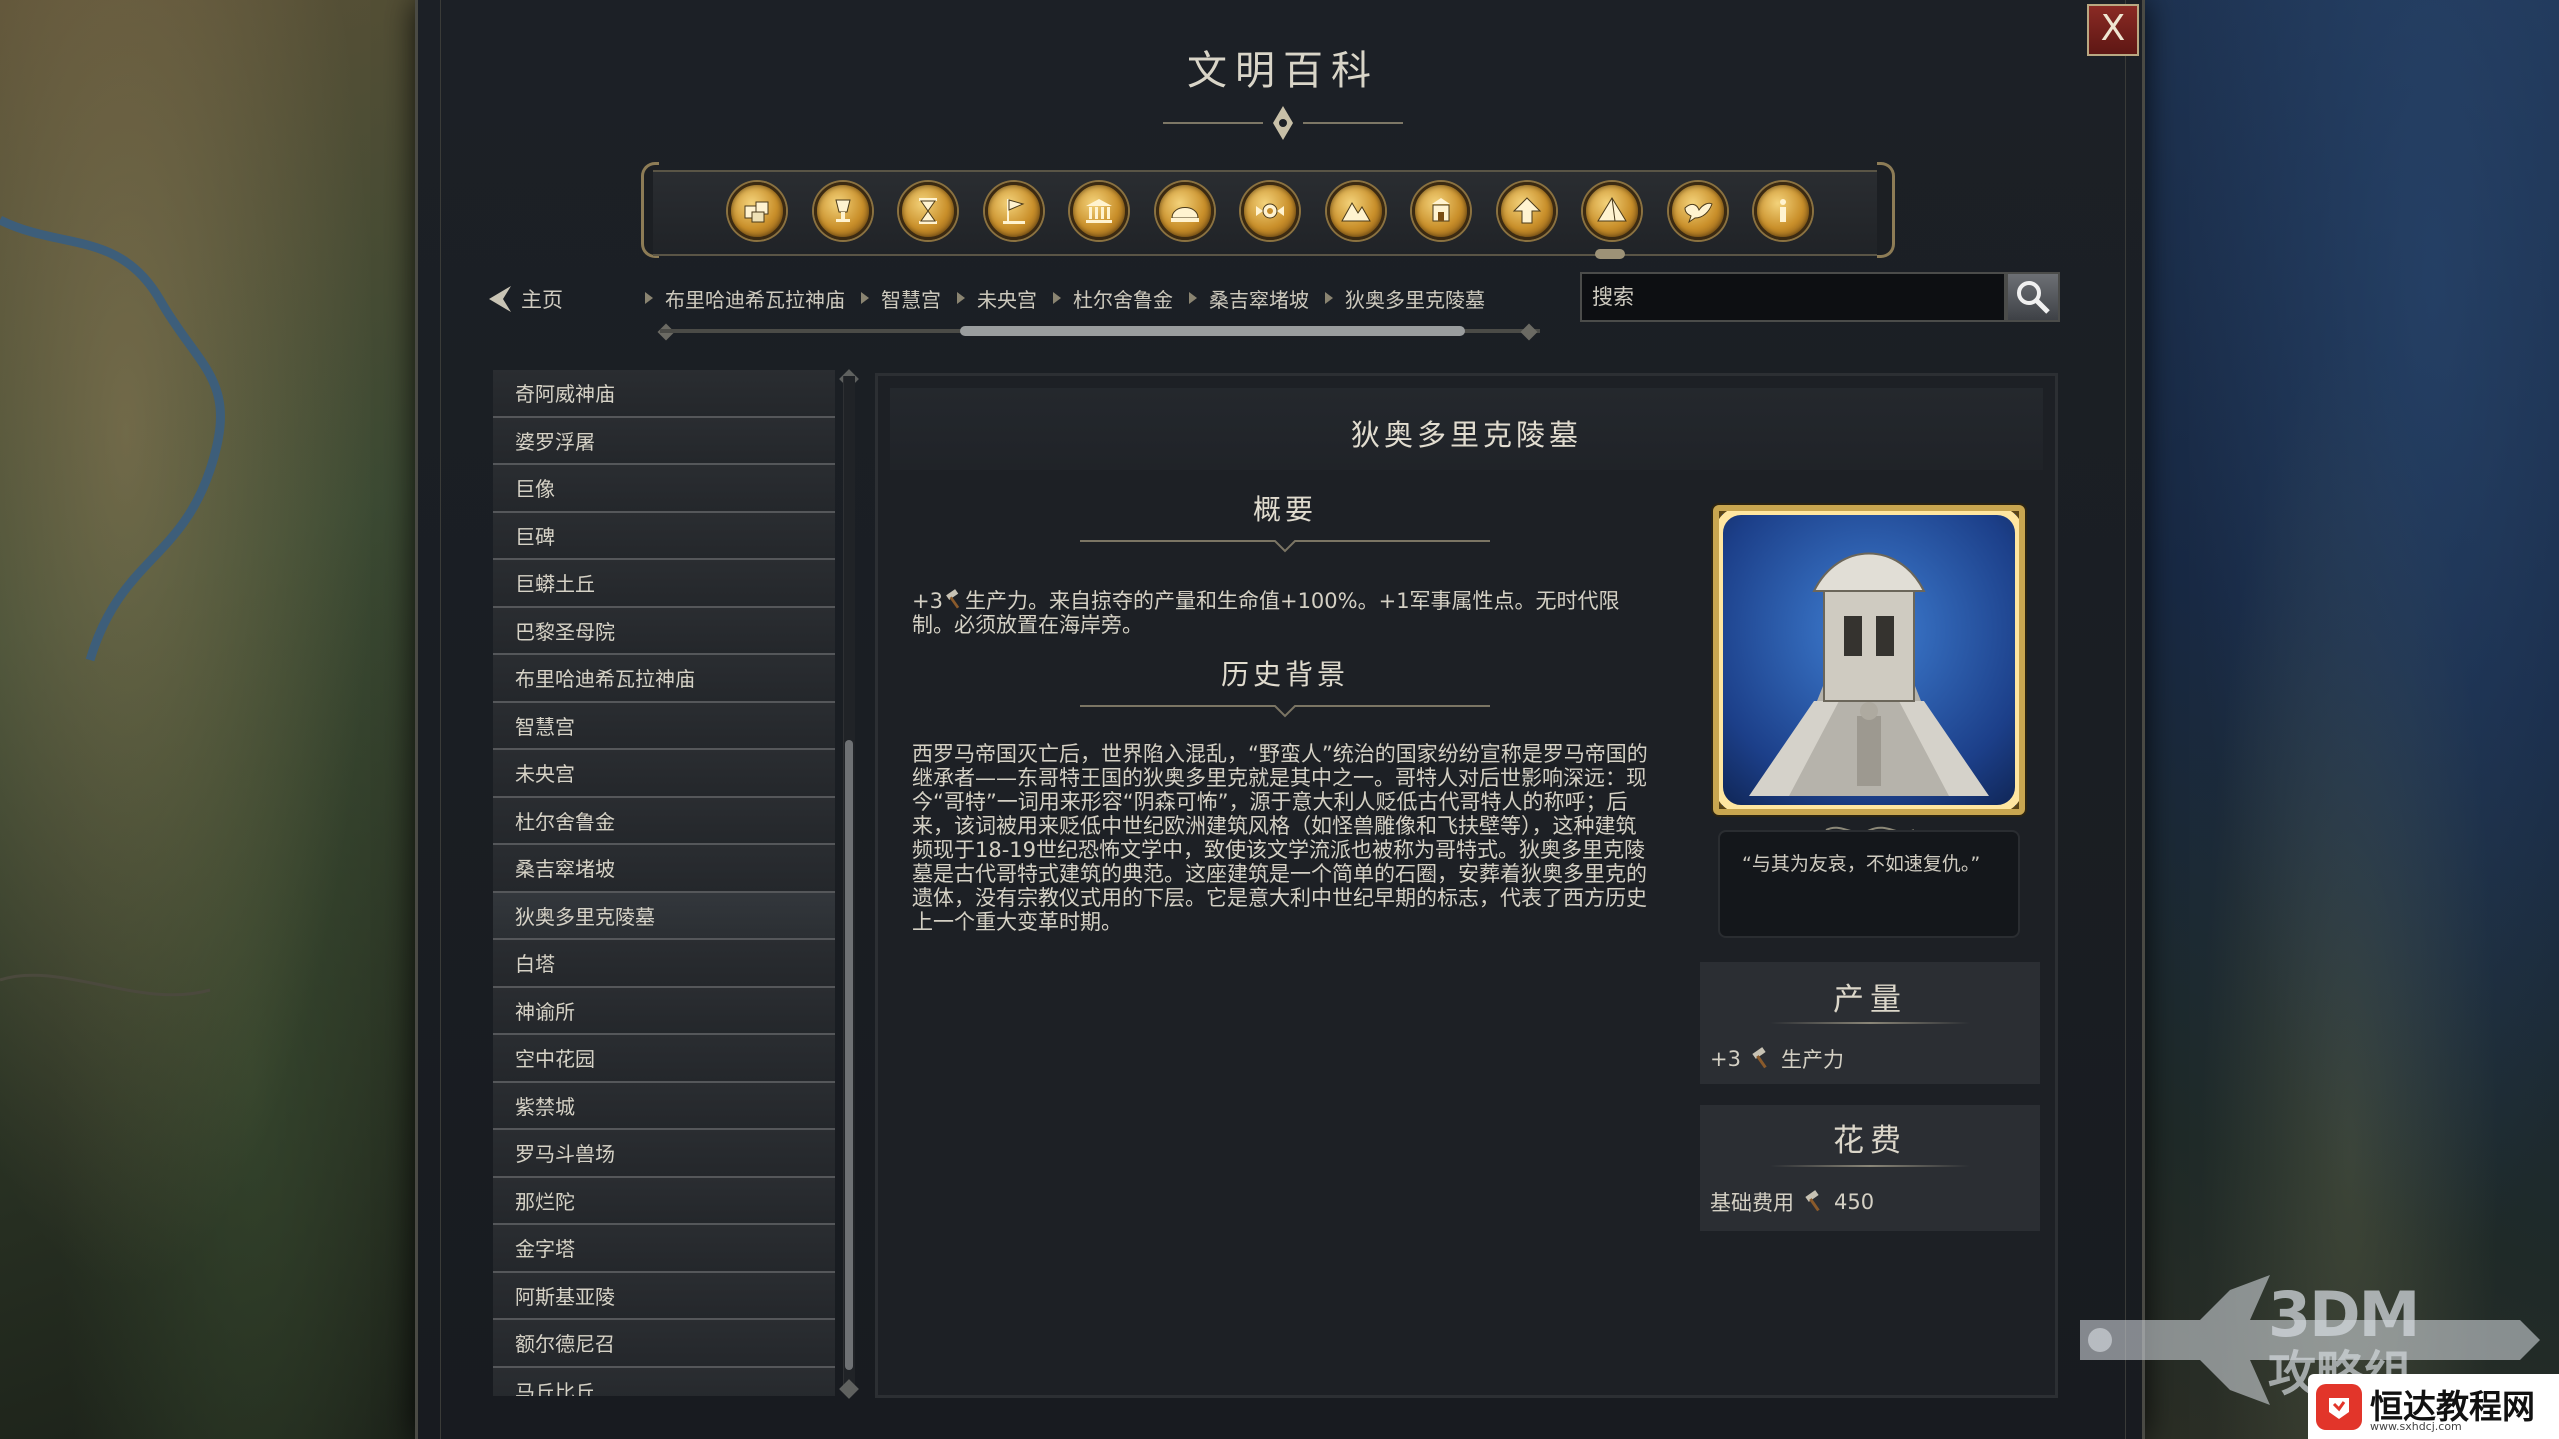 Image resolution: width=2559 pixels, height=1439 pixels. I want to click on hourglass-icon, so click(928, 211).